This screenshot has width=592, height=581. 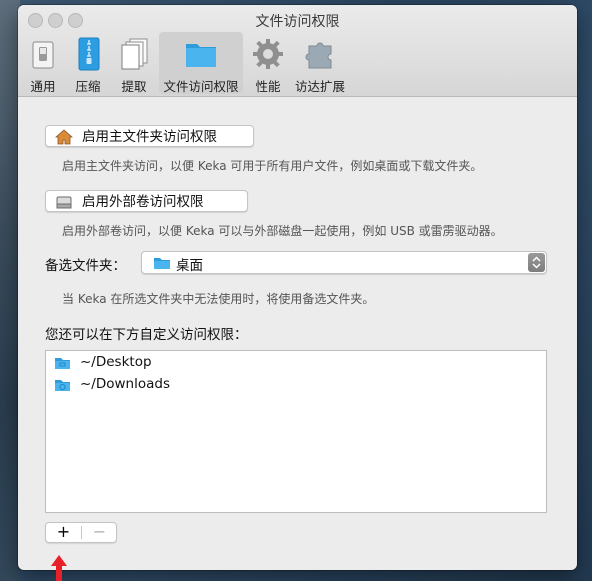 I want to click on fallback-folder-value: 桌面, so click(x=189, y=266).